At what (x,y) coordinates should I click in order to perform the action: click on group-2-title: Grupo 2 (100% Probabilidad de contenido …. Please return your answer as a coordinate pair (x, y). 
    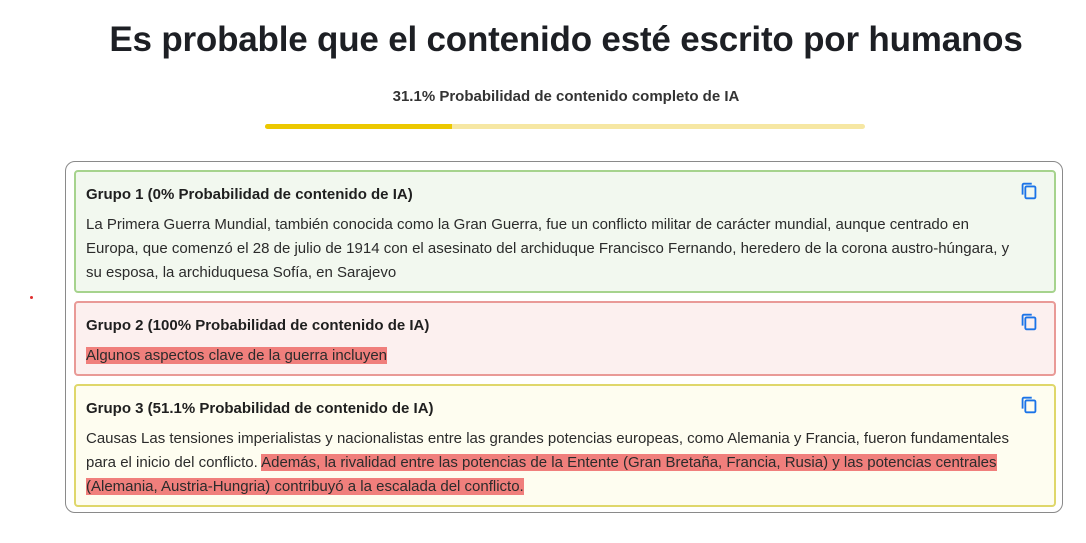
    Looking at the image, I should click on (258, 325).